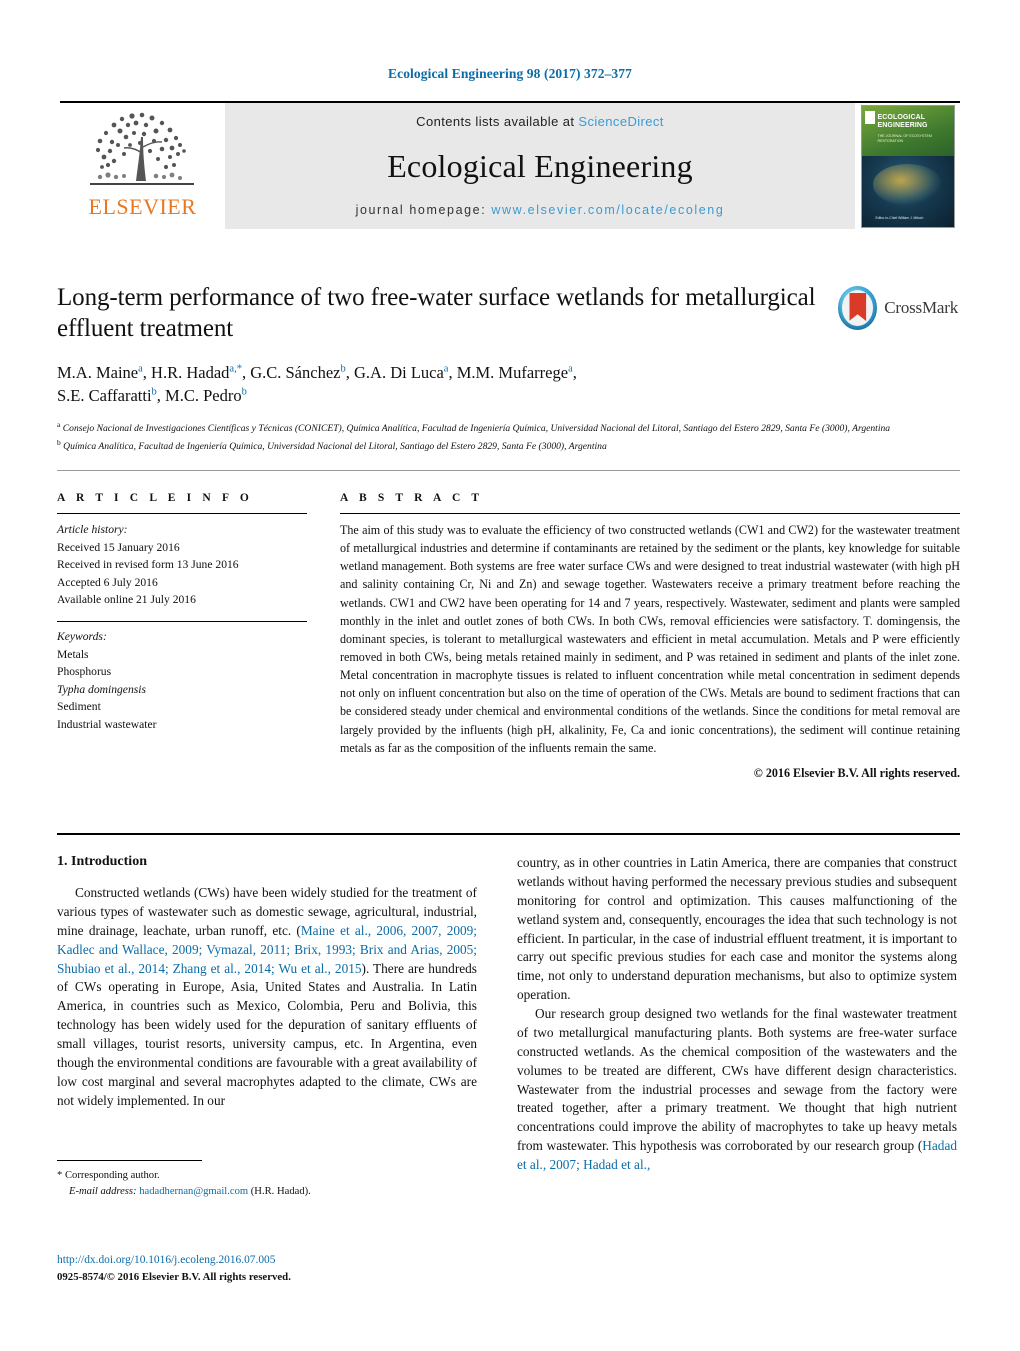 The image size is (1020, 1351). What do you see at coordinates (907, 184) in the screenshot?
I see `cover-artwork` at bounding box center [907, 184].